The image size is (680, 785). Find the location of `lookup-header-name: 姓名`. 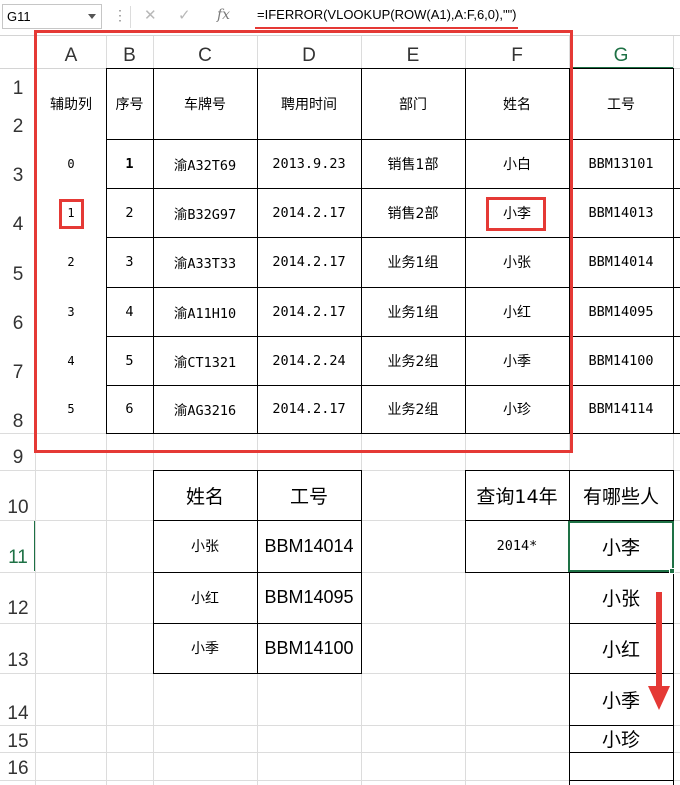

lookup-header-name: 姓名 is located at coordinates (205, 495).